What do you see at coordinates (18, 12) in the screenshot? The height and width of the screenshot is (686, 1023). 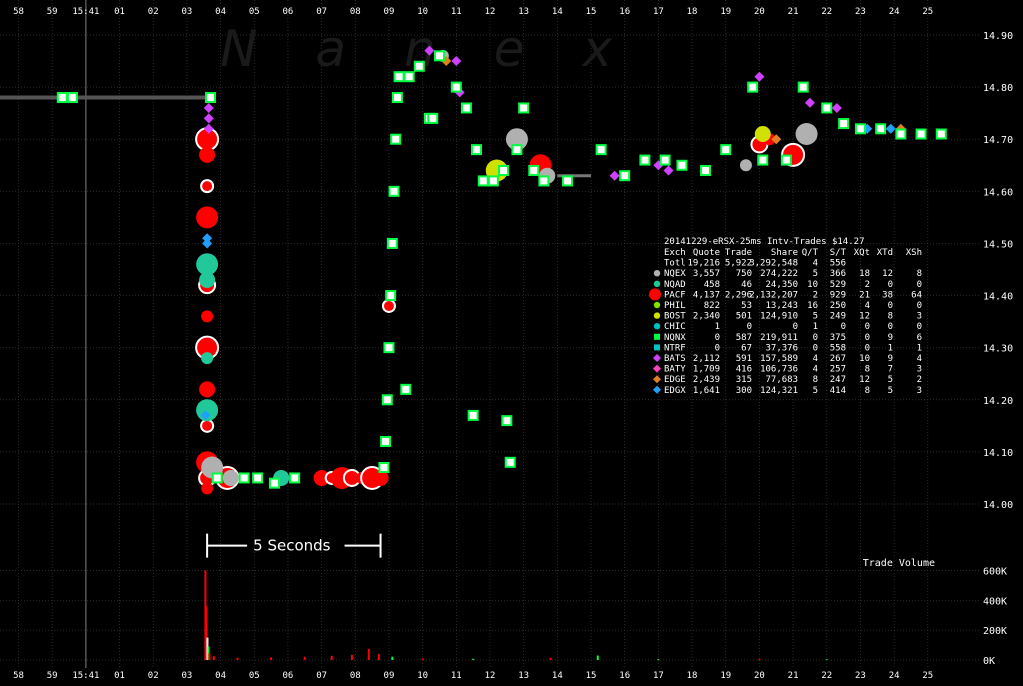 I see `time-tick-label-top: 58` at bounding box center [18, 12].